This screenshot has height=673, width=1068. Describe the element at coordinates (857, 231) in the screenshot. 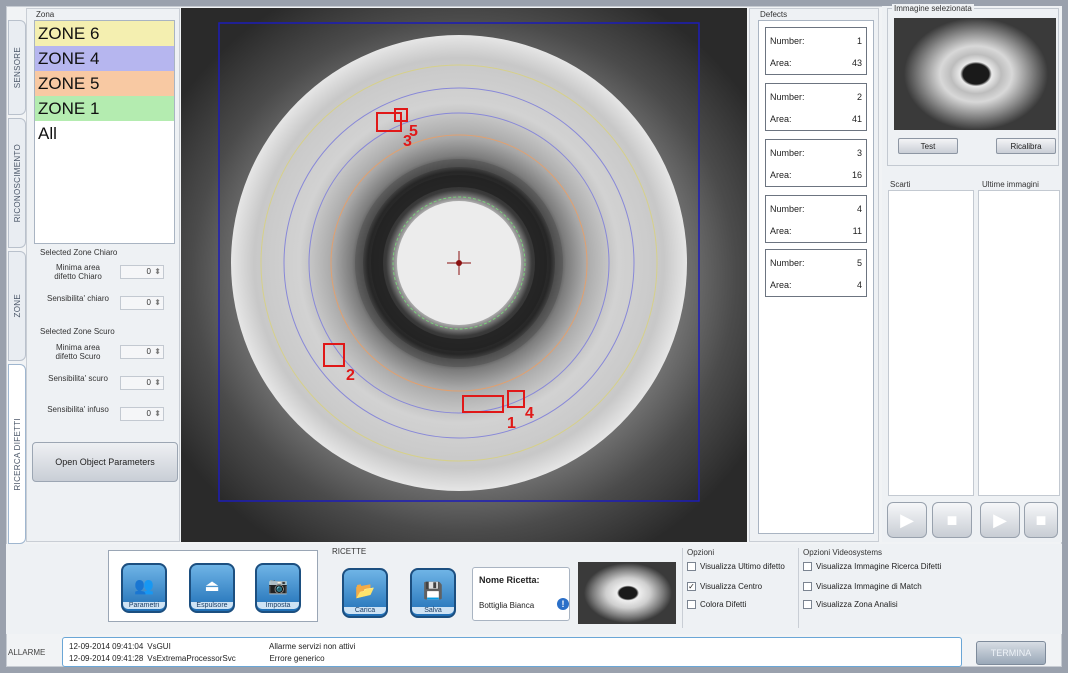

I see `area-value: 11` at that location.